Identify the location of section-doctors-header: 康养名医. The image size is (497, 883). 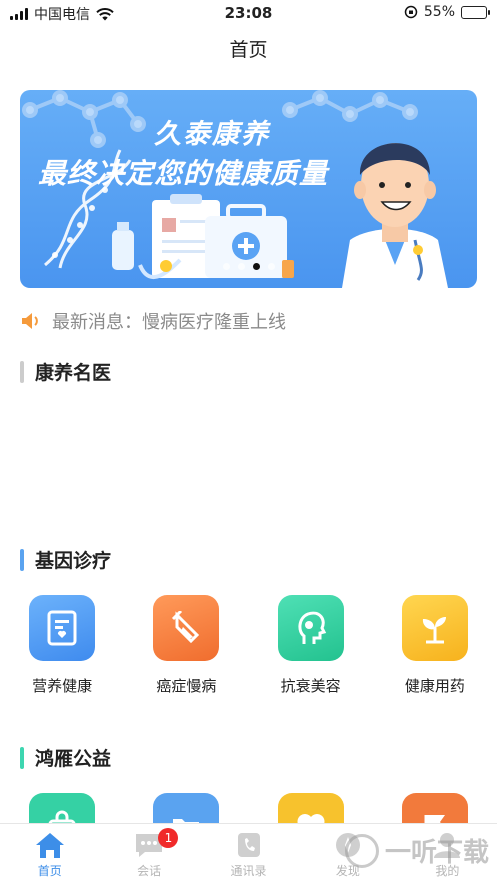
(65, 371).